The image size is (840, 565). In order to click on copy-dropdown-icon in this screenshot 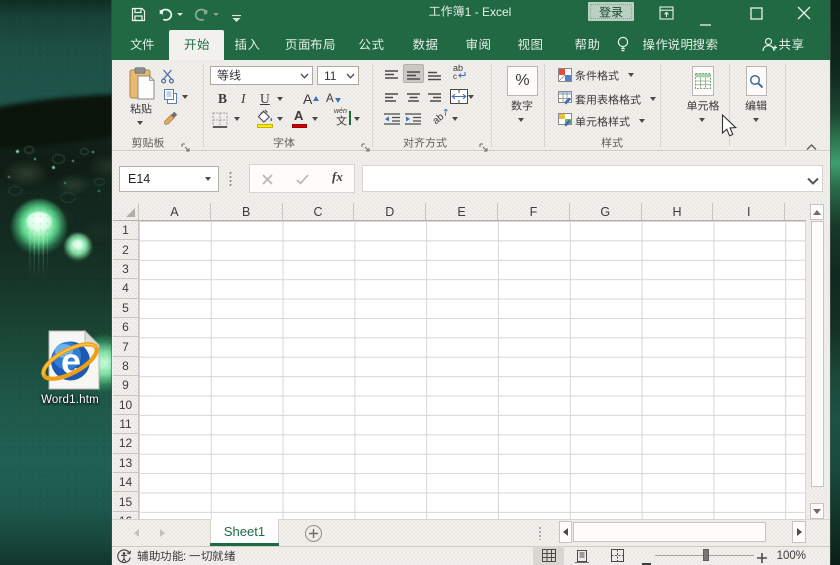, I will do `click(185, 97)`.